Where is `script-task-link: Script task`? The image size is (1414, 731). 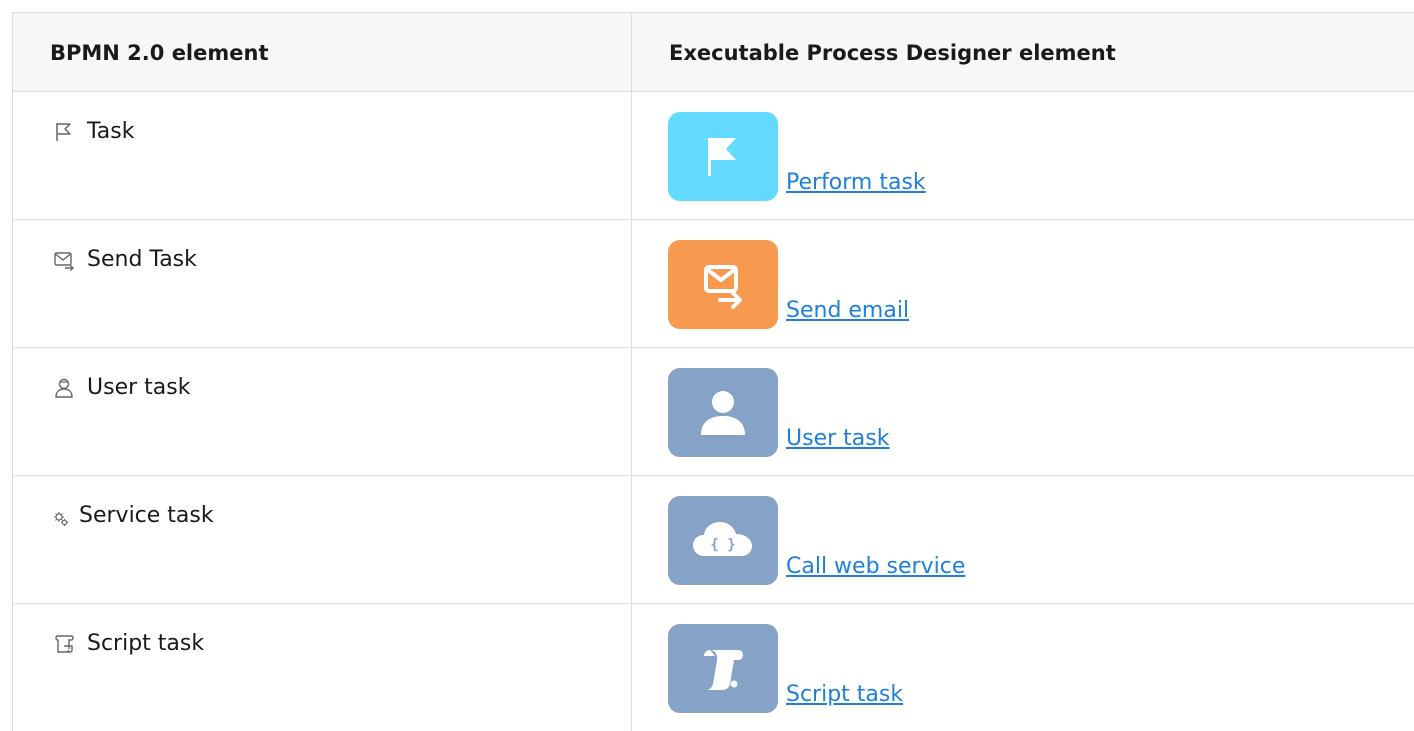
script-task-link: Script task is located at coordinates (844, 694).